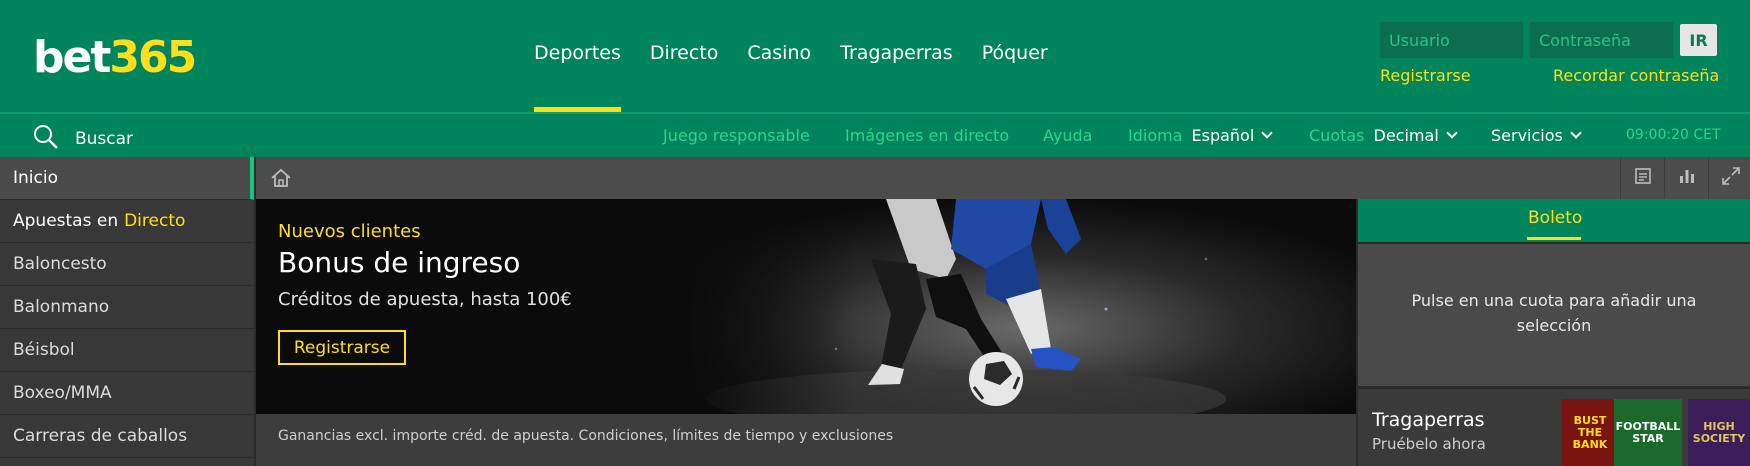  I want to click on nav-tragaperras: Tragaperras, so click(896, 56).